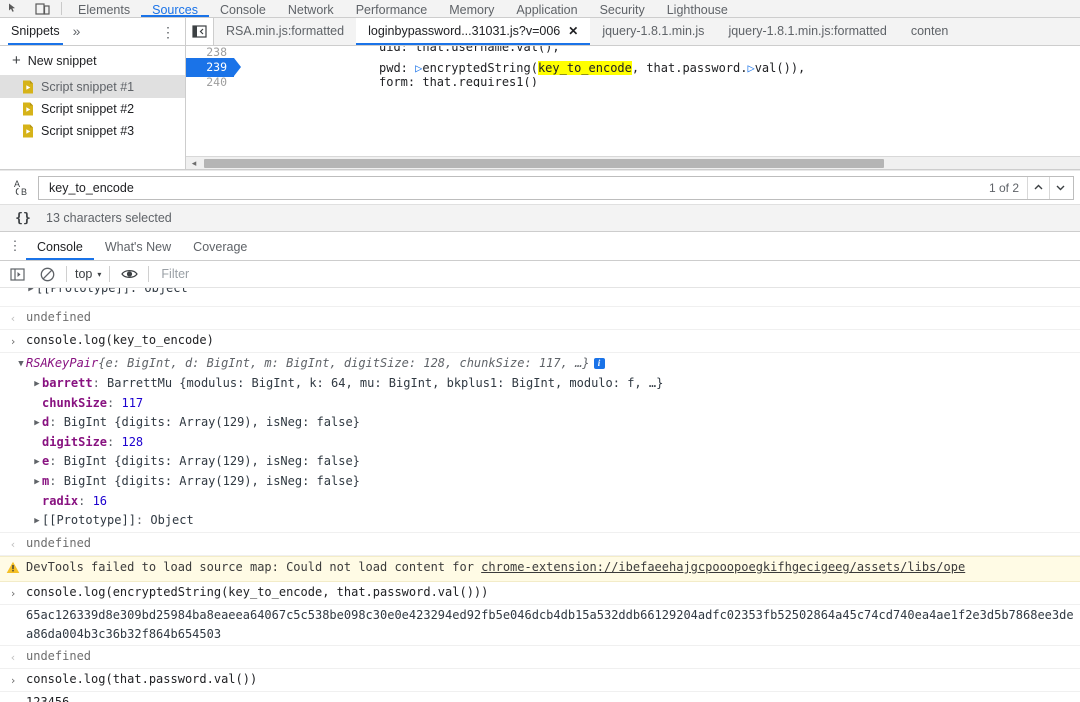 This screenshot has height=702, width=1080. I want to click on snippets-more-tabs-icon: », so click(77, 31).